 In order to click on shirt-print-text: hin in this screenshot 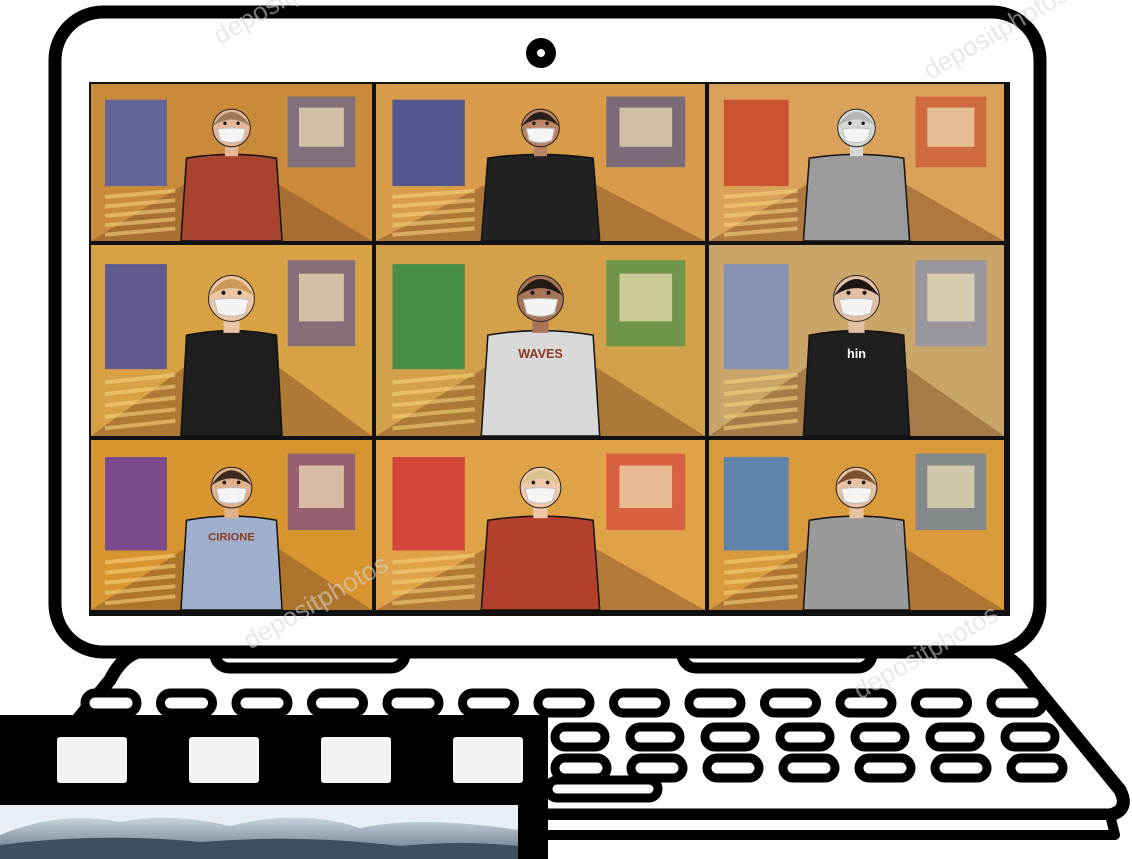, I will do `click(856, 354)`.